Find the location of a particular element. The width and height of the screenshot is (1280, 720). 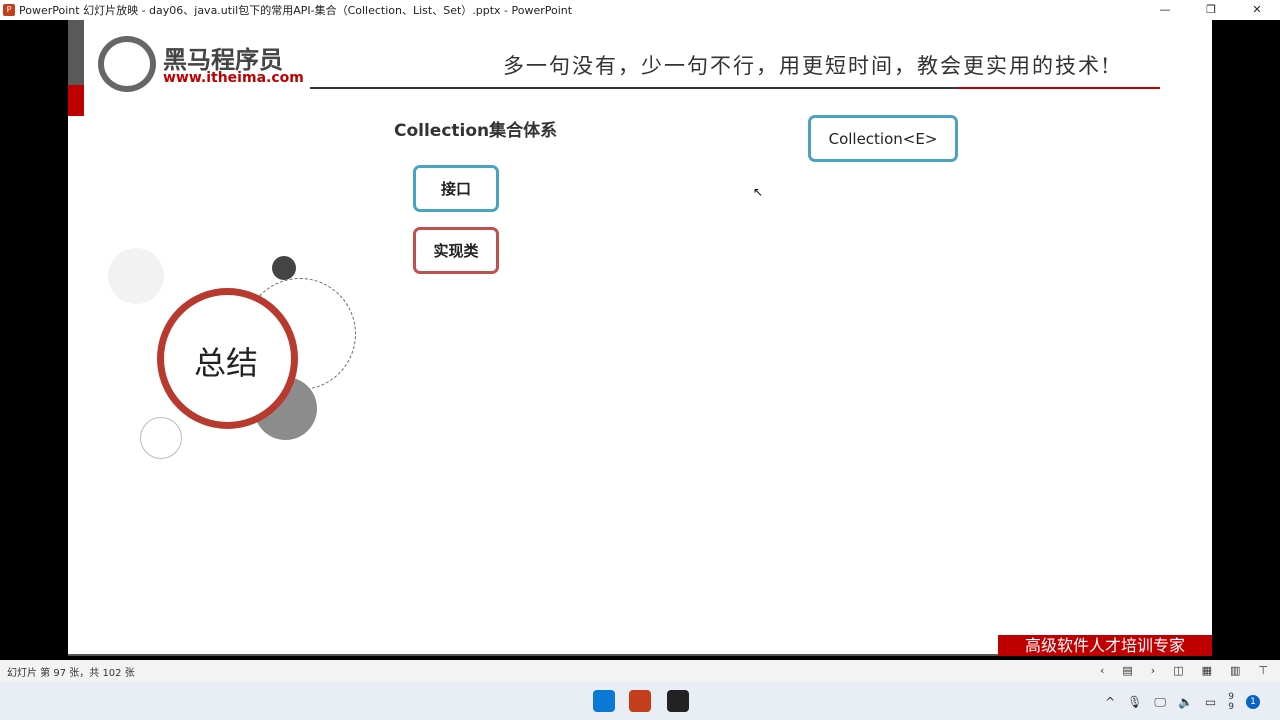

microphone-icon: 🎙 is located at coordinates (1134, 702).